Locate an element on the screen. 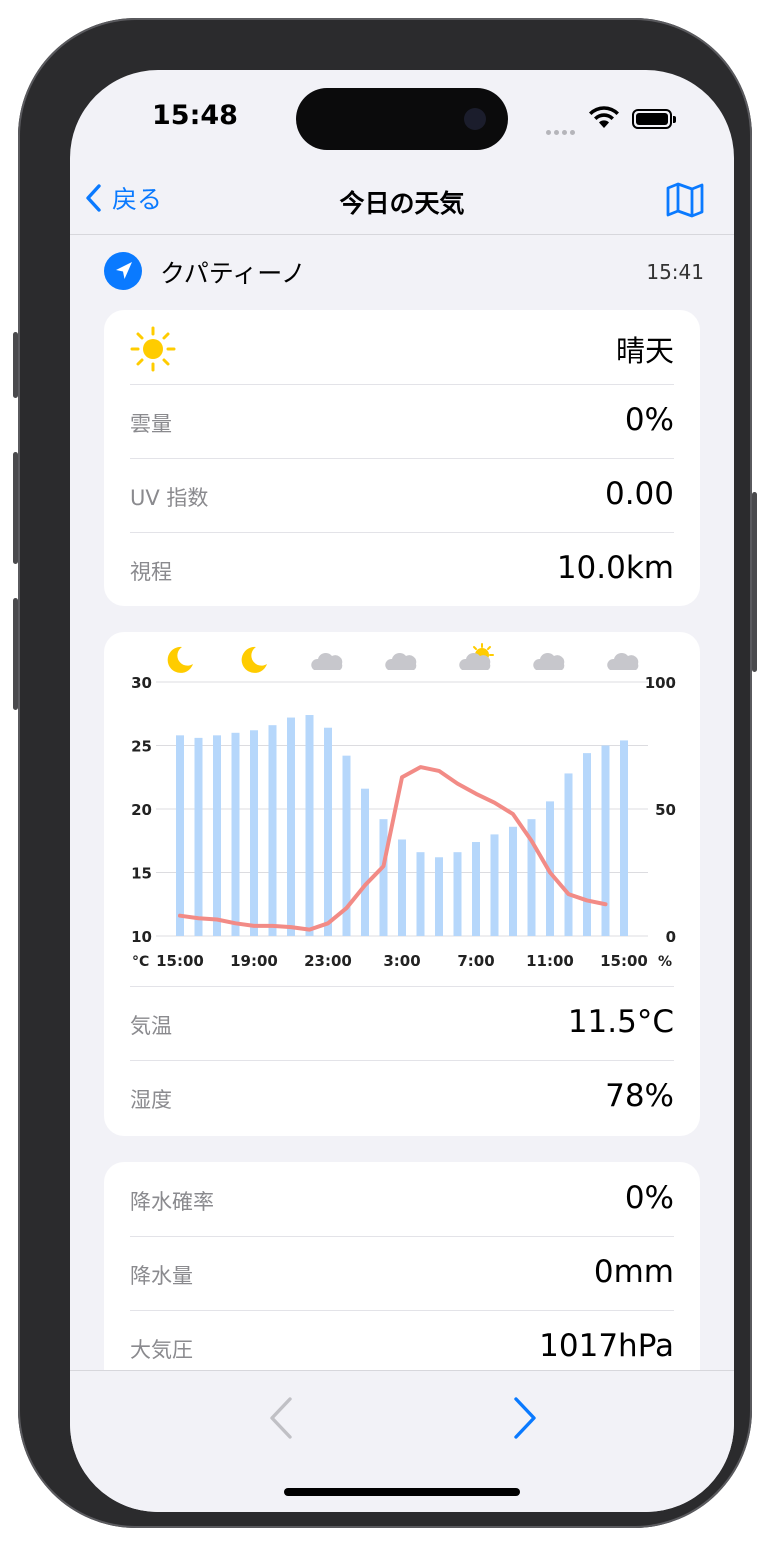  precip-probability-row: 降水確率 0% is located at coordinates (402, 1199).